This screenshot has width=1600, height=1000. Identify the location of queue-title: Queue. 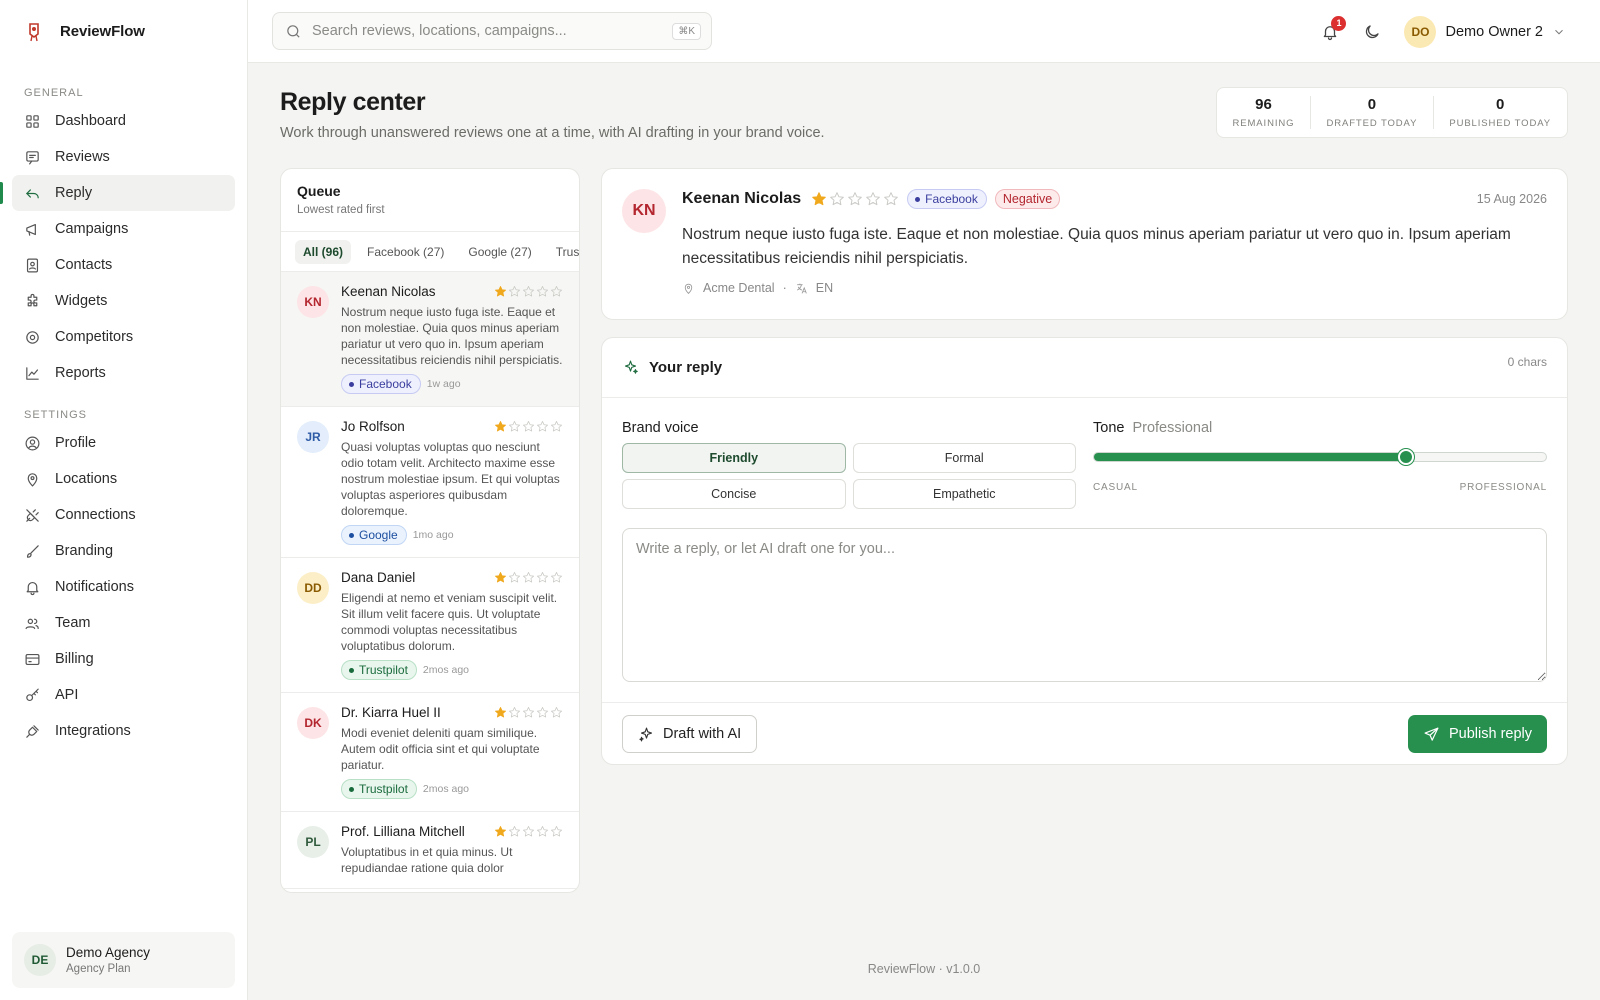
(319, 191).